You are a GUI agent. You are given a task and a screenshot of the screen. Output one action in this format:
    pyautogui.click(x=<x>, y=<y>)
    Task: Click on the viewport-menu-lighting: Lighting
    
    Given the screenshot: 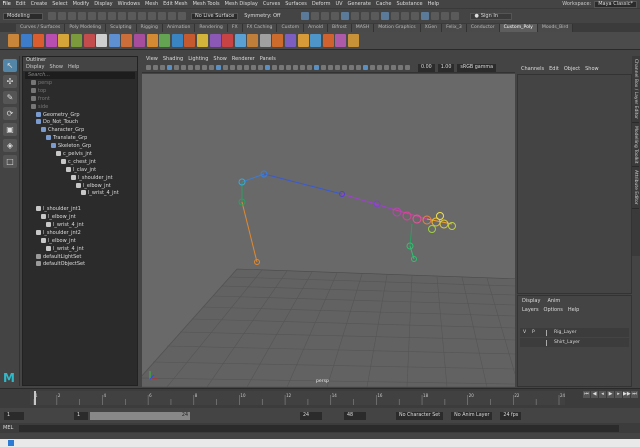 What is the action you would take?
    pyautogui.click(x=198, y=59)
    